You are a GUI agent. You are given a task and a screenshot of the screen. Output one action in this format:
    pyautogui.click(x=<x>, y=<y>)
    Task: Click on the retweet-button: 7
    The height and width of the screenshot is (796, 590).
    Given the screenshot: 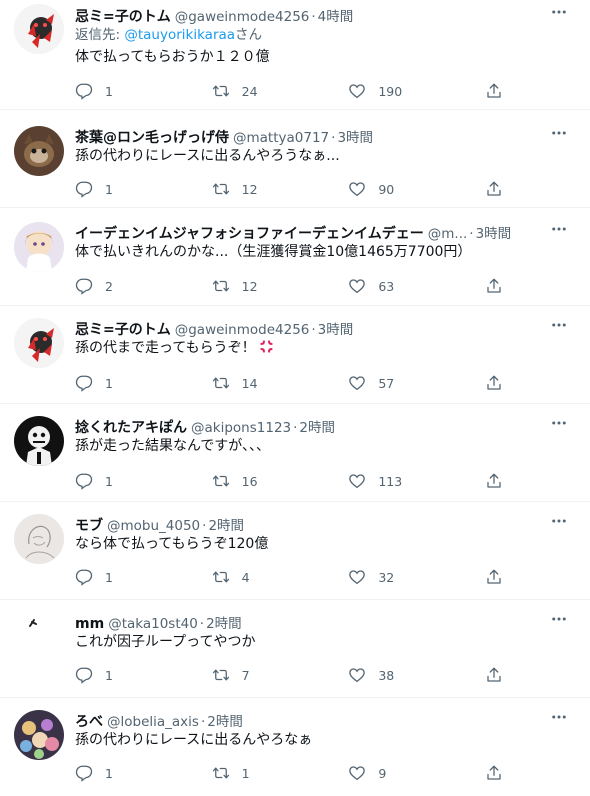 What is the action you would take?
    pyautogui.click(x=260, y=675)
    